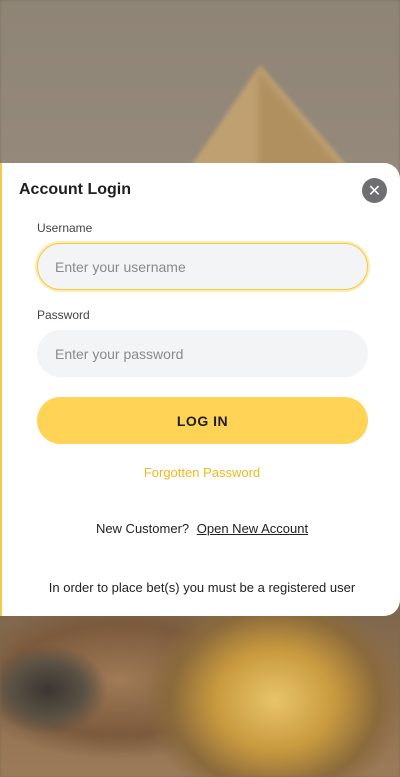  I want to click on new-customer-row: New Customer? Open New Account, so click(201, 528).